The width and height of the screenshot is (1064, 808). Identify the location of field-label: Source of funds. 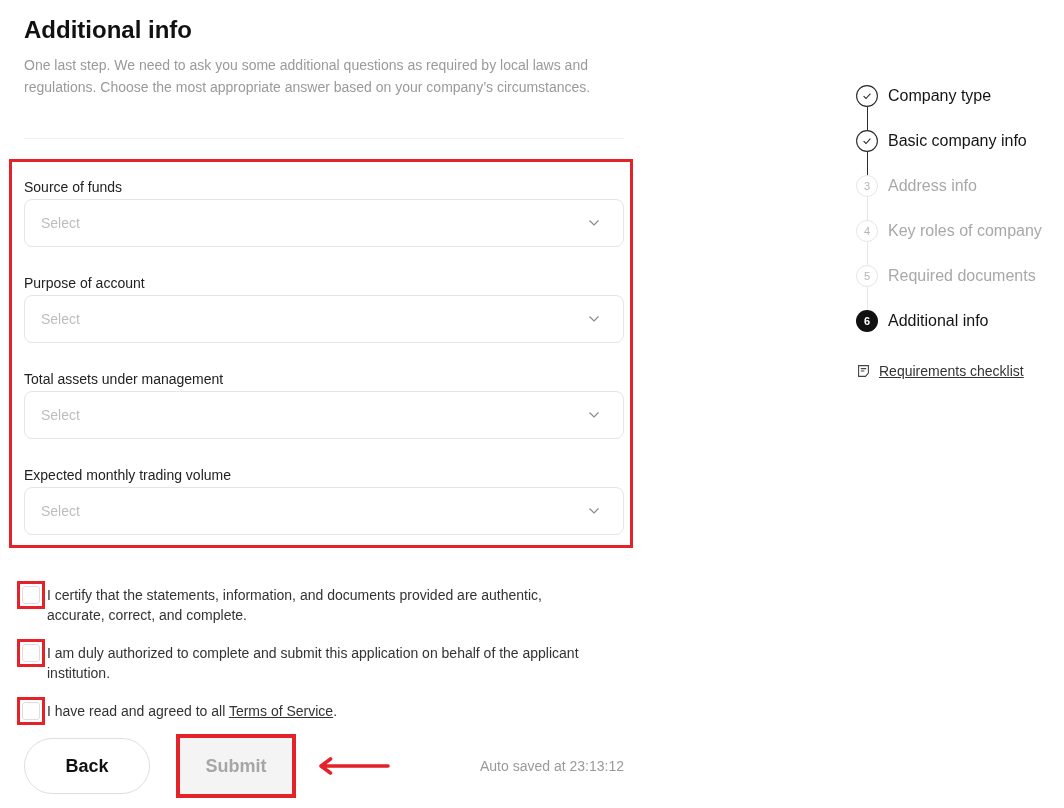
(74, 187).